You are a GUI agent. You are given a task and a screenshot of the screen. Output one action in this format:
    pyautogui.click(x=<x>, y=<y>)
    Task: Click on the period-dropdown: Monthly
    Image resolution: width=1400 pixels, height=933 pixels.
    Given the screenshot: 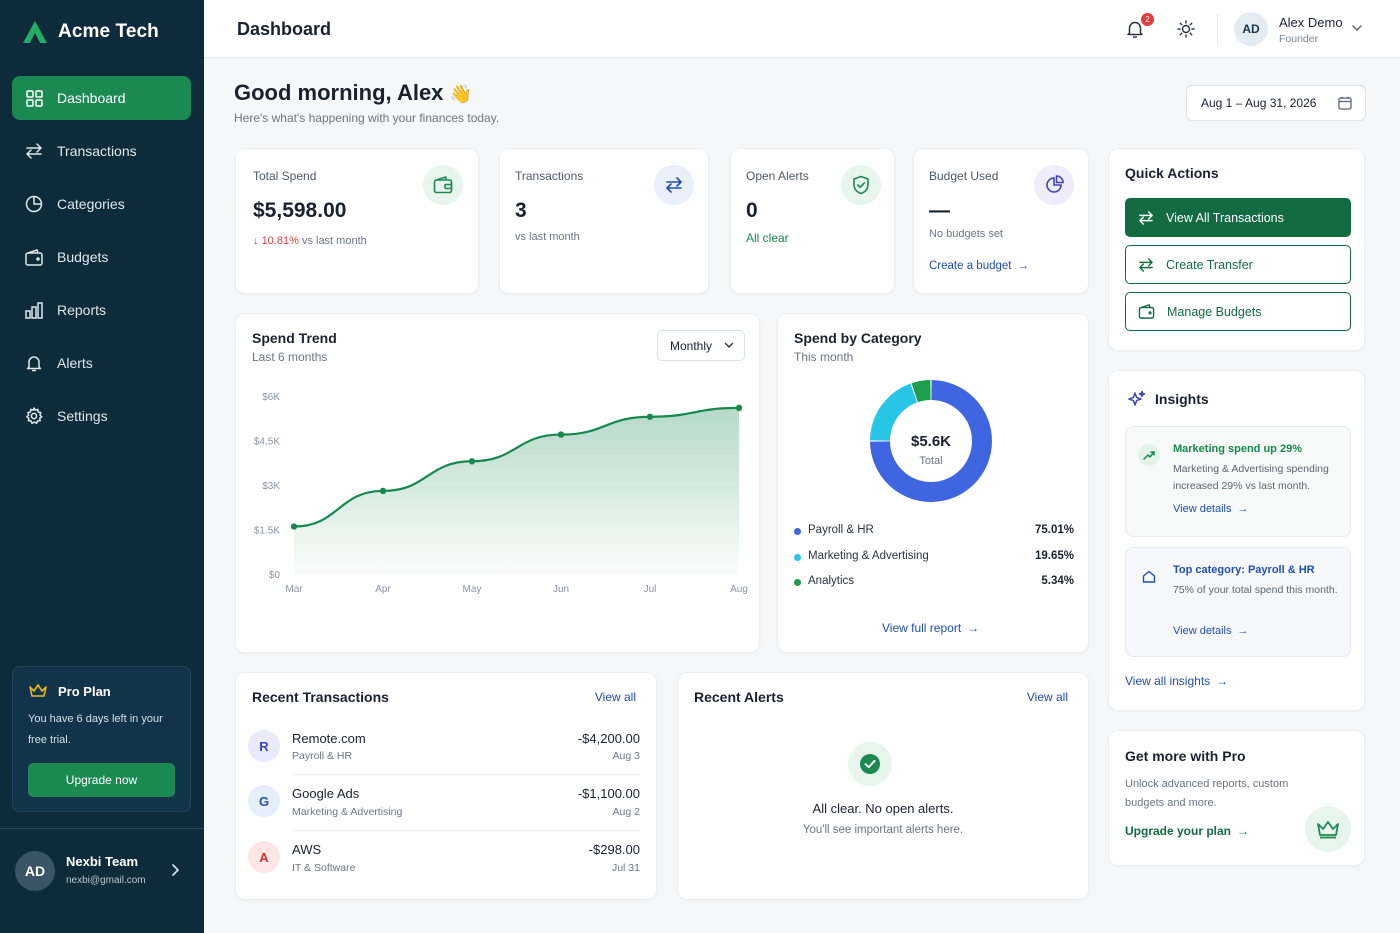 What is the action you would take?
    pyautogui.click(x=701, y=345)
    